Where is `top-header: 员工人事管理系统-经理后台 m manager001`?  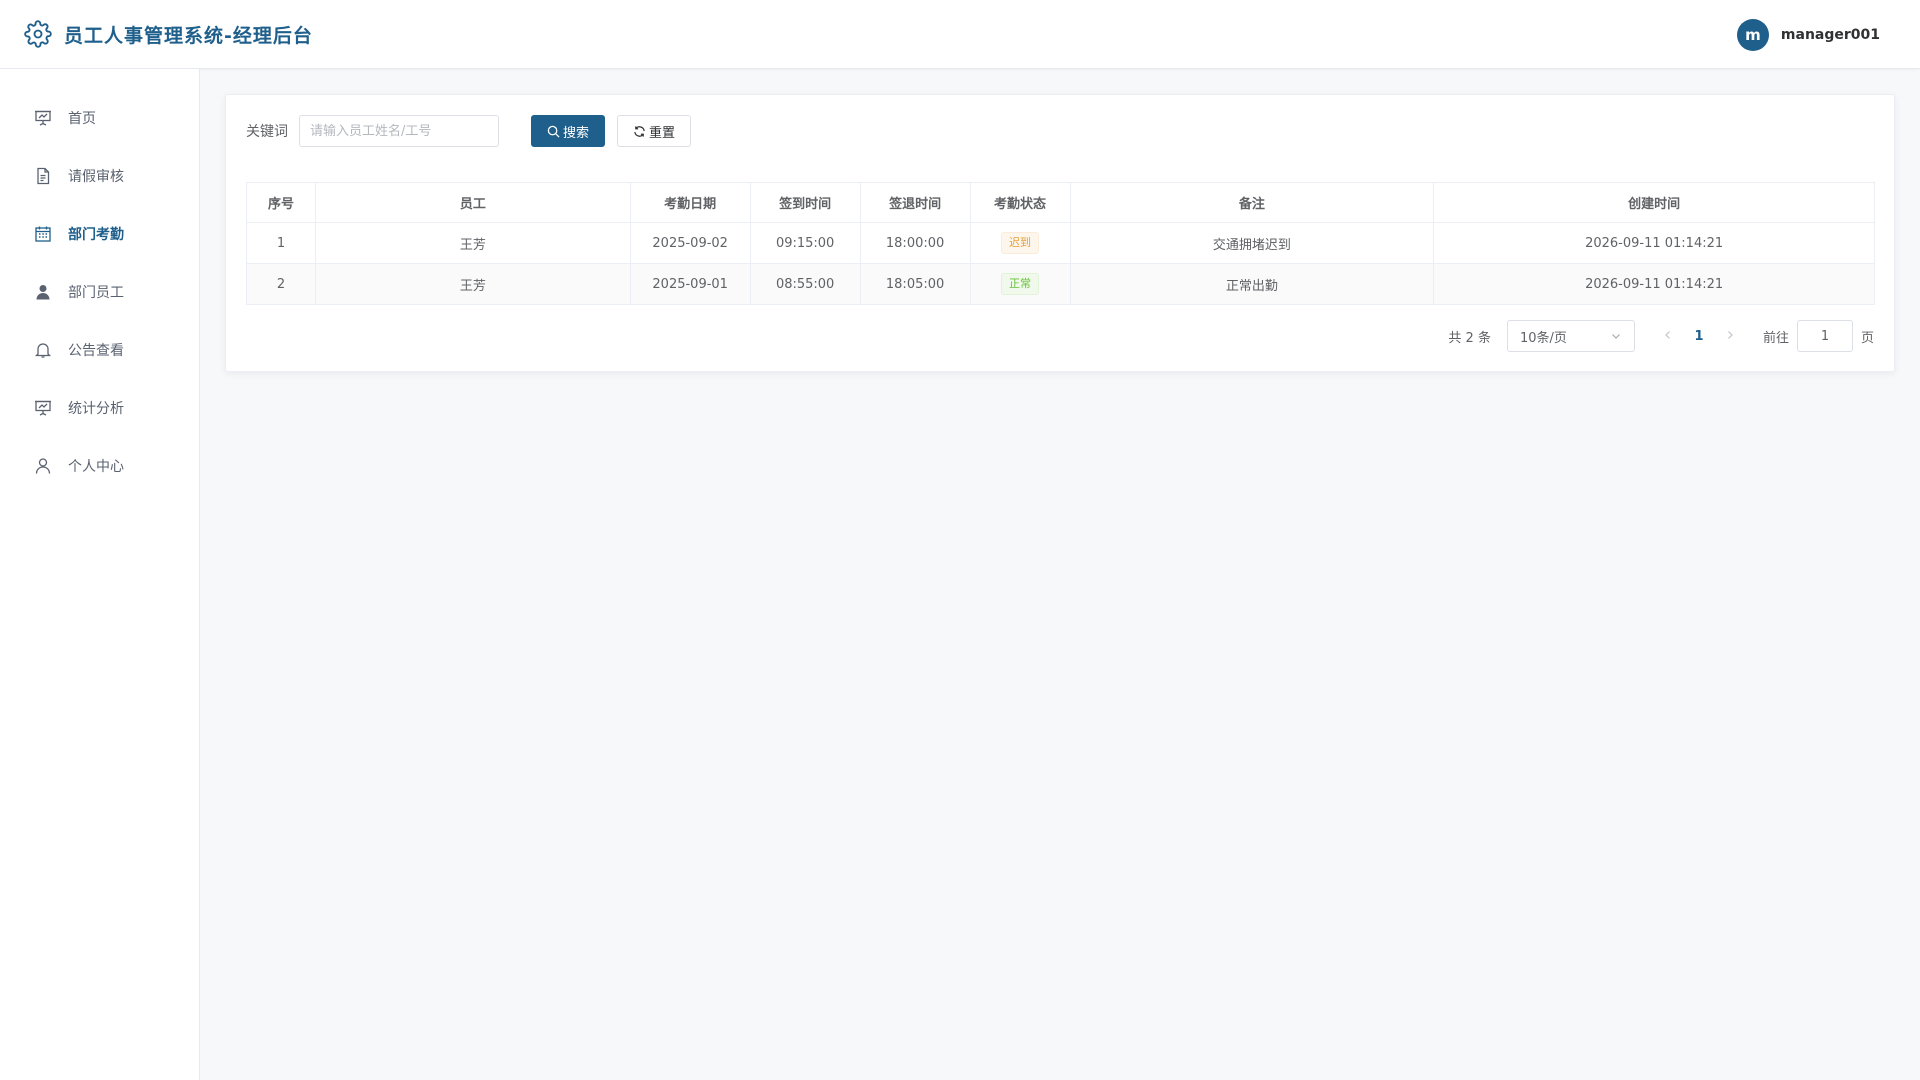
top-header: 员工人事管理系统-经理后台 m manager001 is located at coordinates (960, 34).